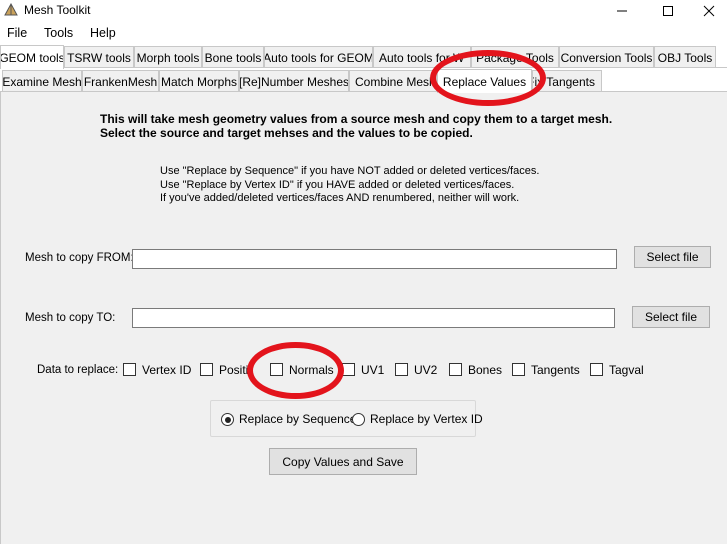  I want to click on close-icon, so click(709, 11).